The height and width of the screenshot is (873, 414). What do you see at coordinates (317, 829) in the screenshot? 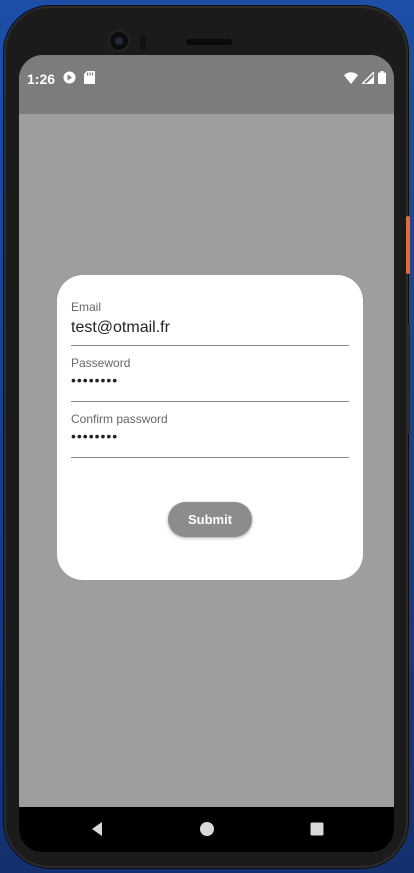
I see `recents-icon` at bounding box center [317, 829].